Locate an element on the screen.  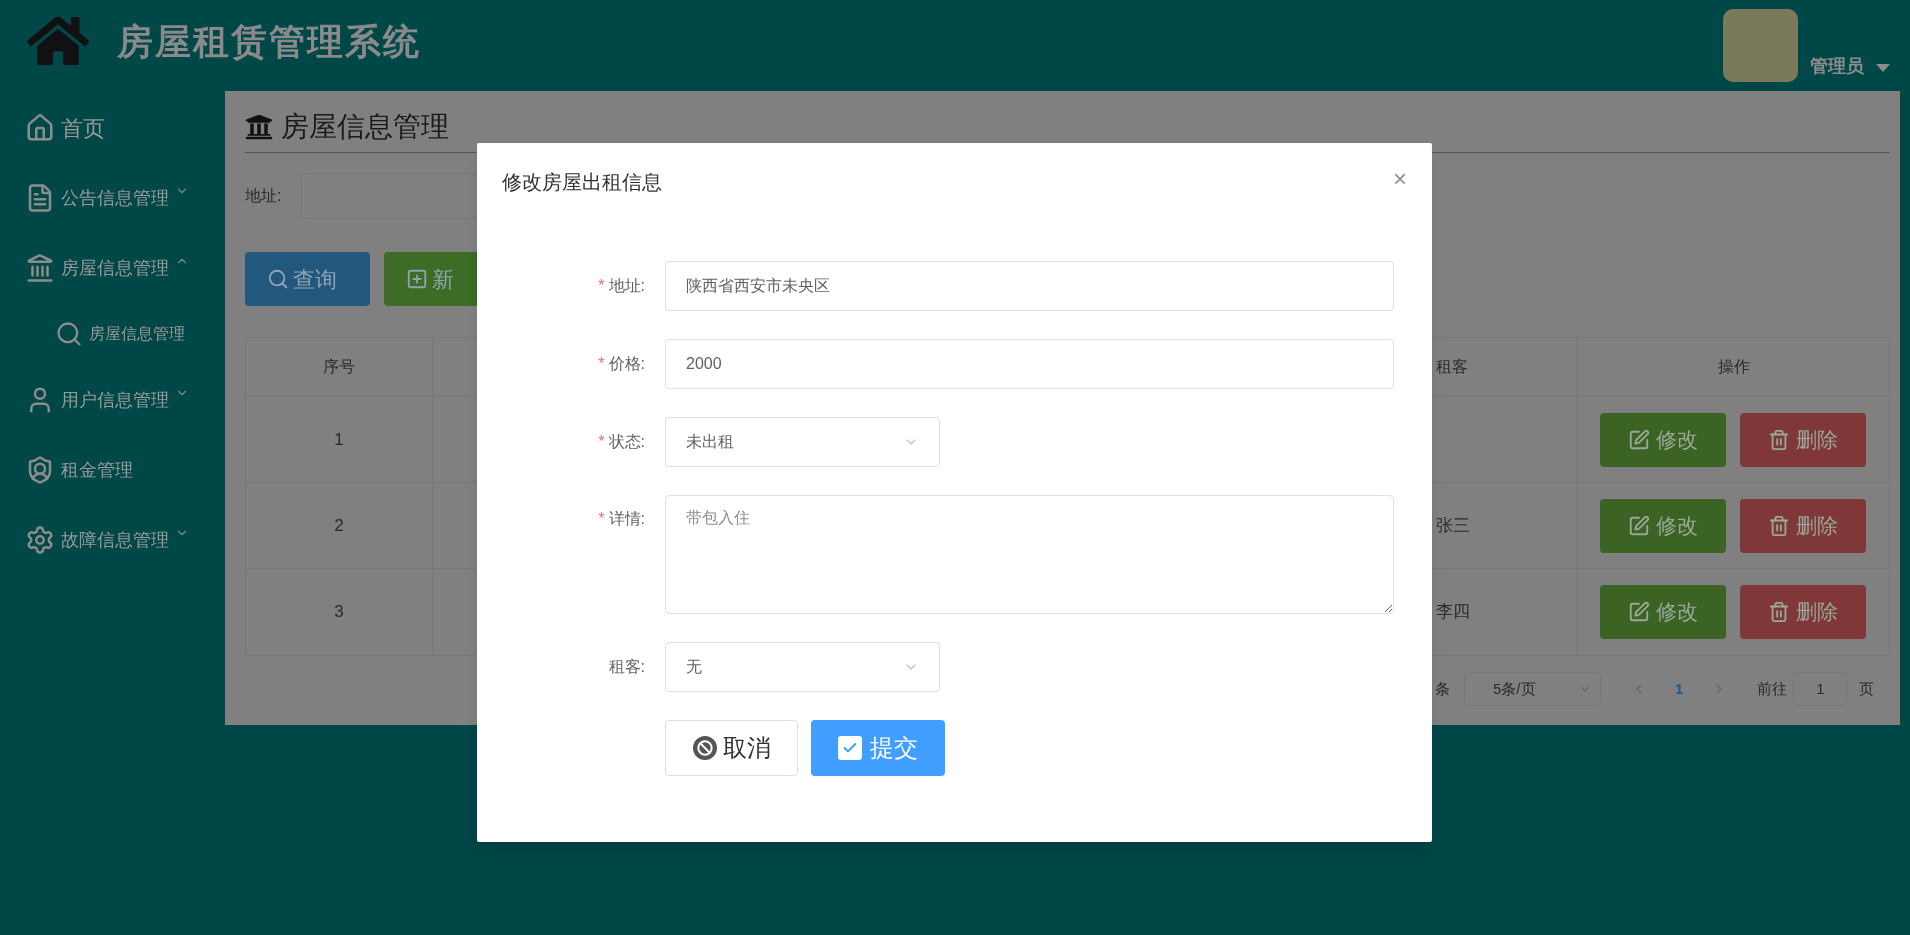
page-suffix: 页 is located at coordinates (1867, 688).